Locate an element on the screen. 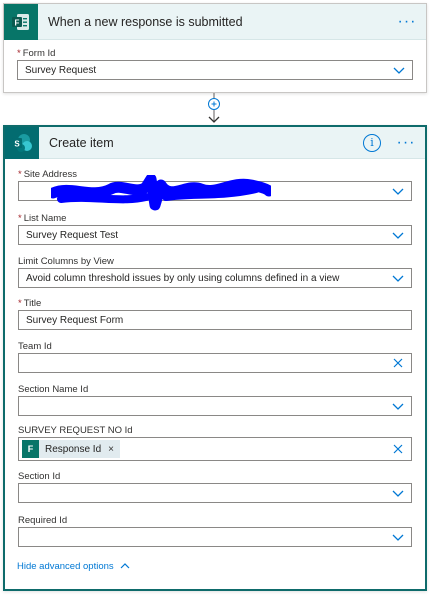 Image resolution: width=430 pixels, height=598 pixels. section-name-id-label: Section Name Id is located at coordinates (53, 389).